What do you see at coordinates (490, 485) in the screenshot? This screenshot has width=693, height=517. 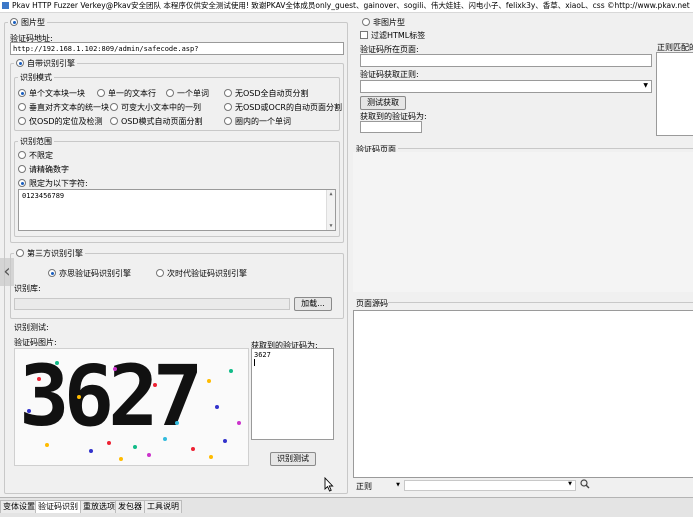 I see `search-input: ▼` at bounding box center [490, 485].